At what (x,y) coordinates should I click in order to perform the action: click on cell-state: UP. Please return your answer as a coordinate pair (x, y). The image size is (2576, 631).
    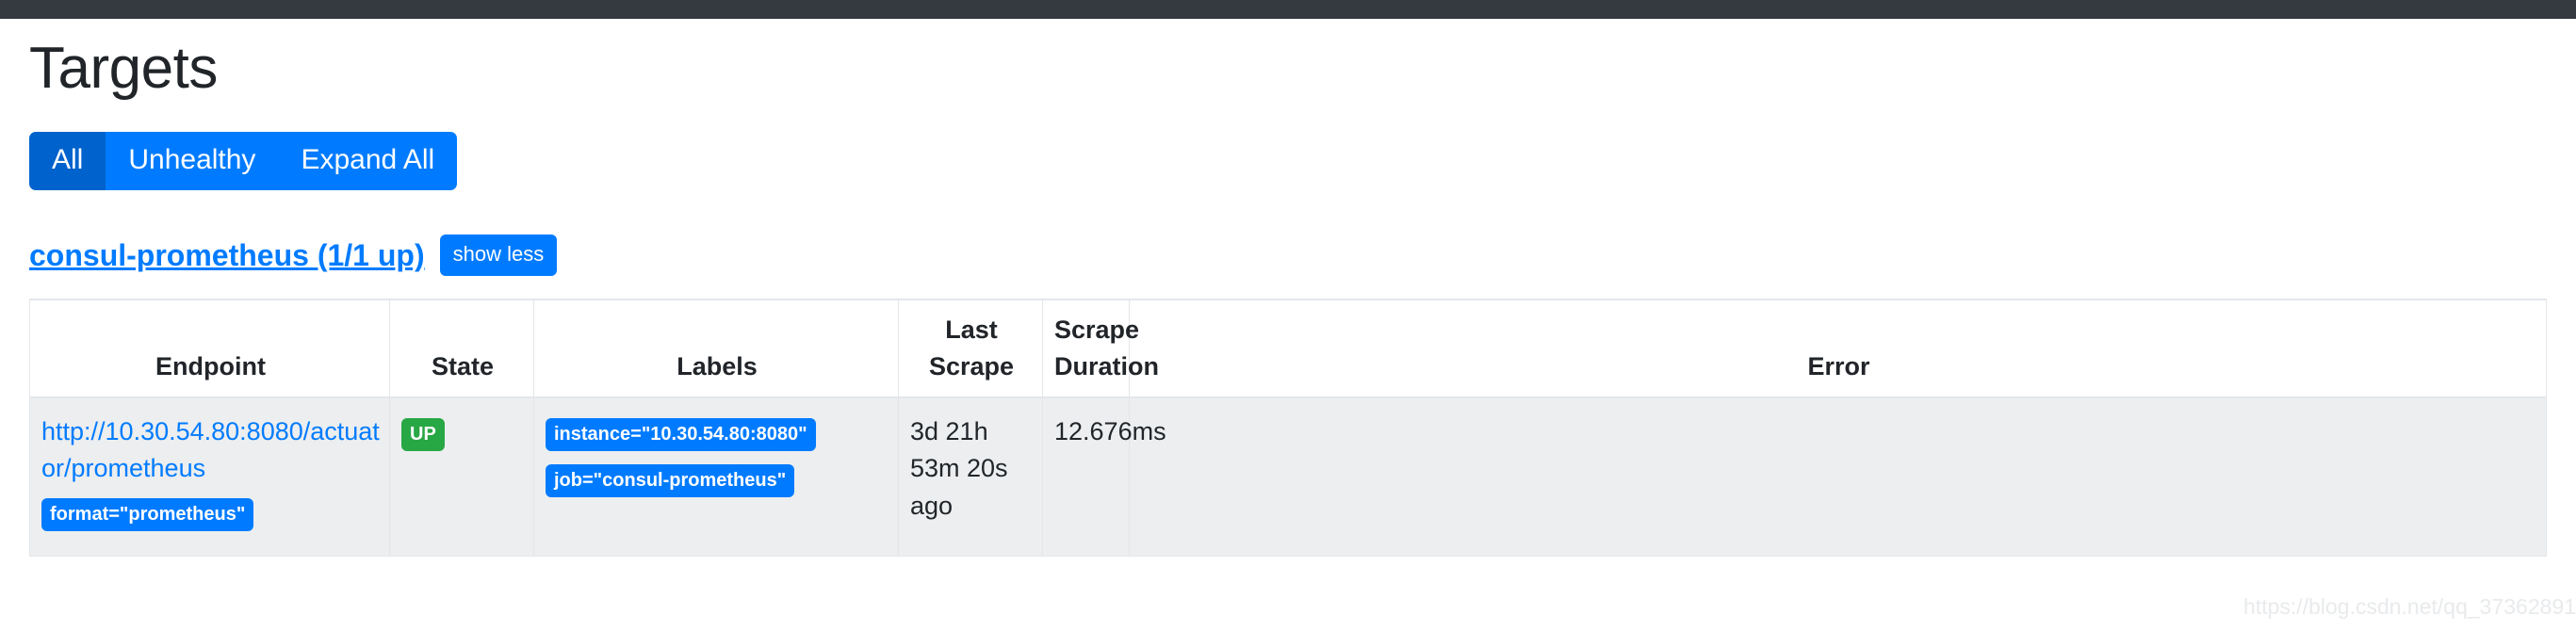
    Looking at the image, I should click on (461, 477).